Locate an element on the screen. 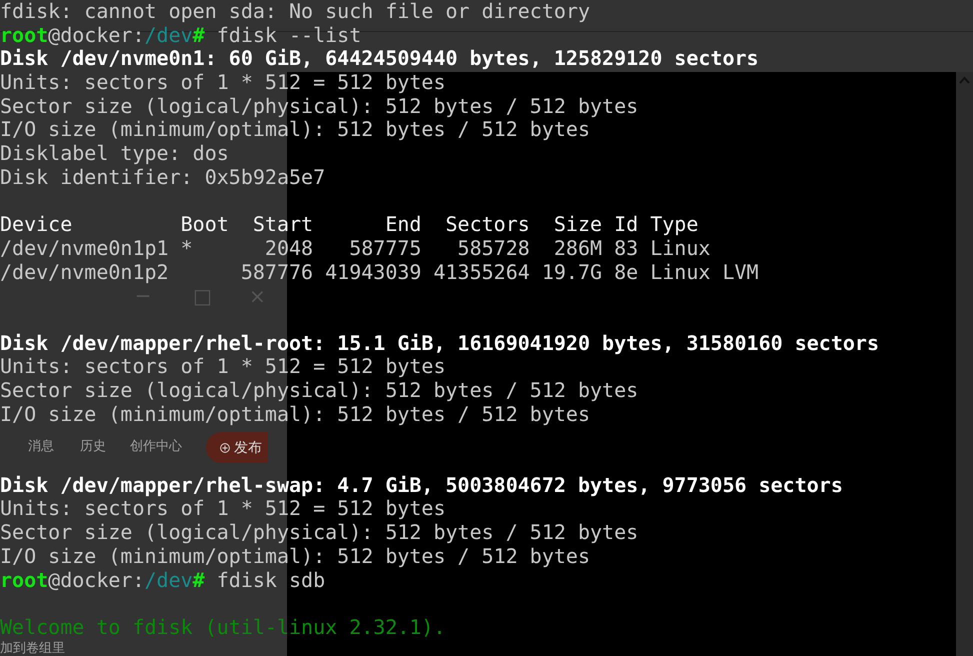  disk-summary-line: Disk /dev/mapper/rhel-root: 15.1 GiB, 16169041920 bytes, 31580160 sectors is located at coordinates (439, 344).